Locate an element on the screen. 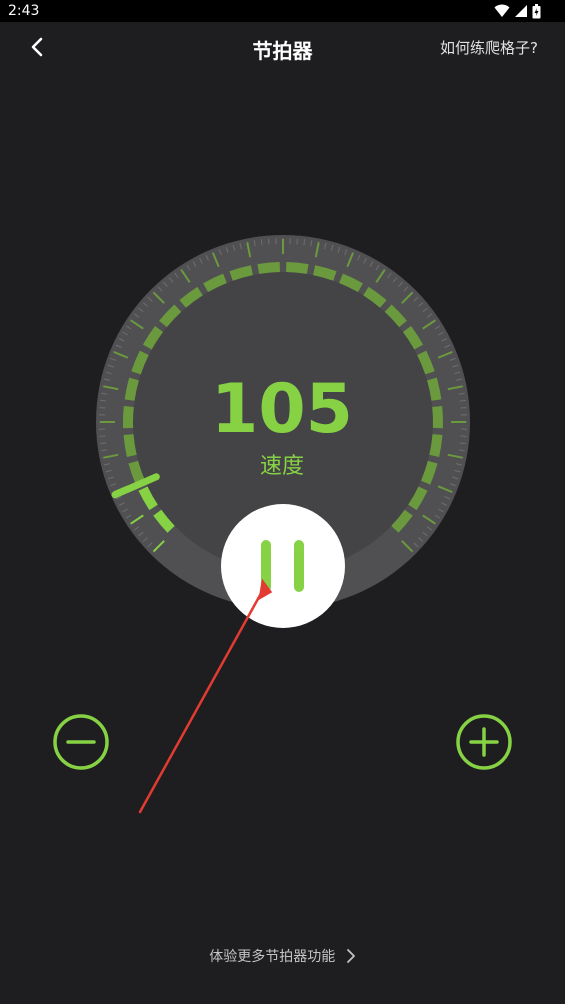 The height and width of the screenshot is (1004, 565). increase-tempo-button is located at coordinates (484, 742).